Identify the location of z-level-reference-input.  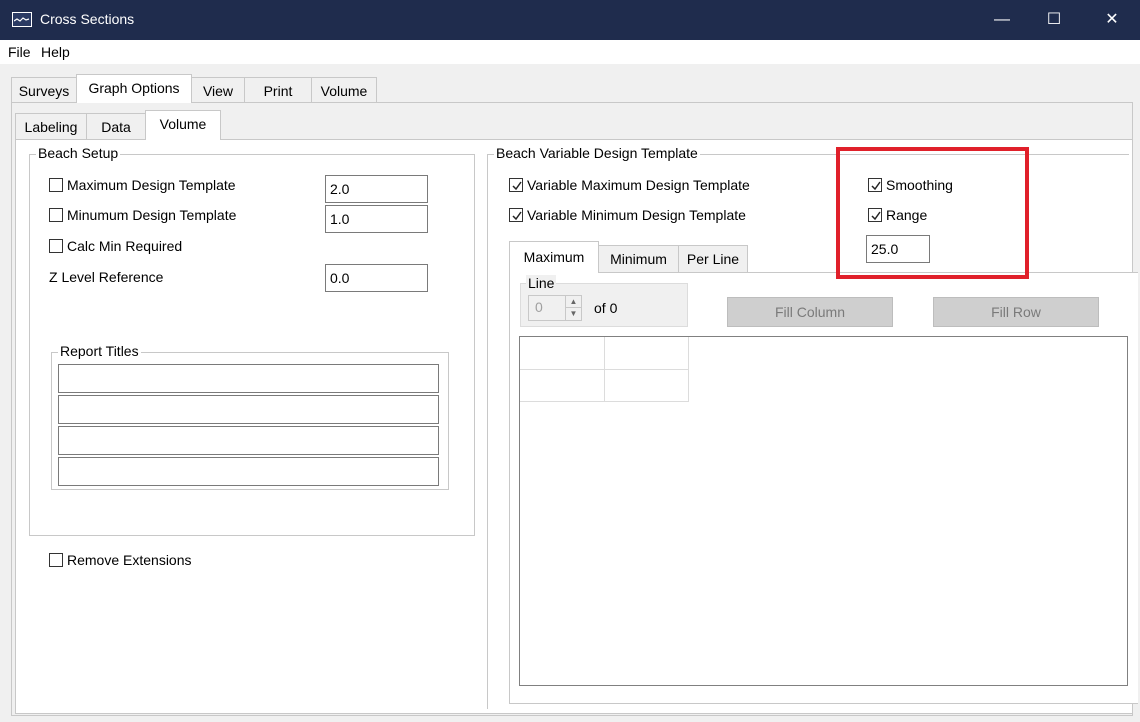
(376, 278).